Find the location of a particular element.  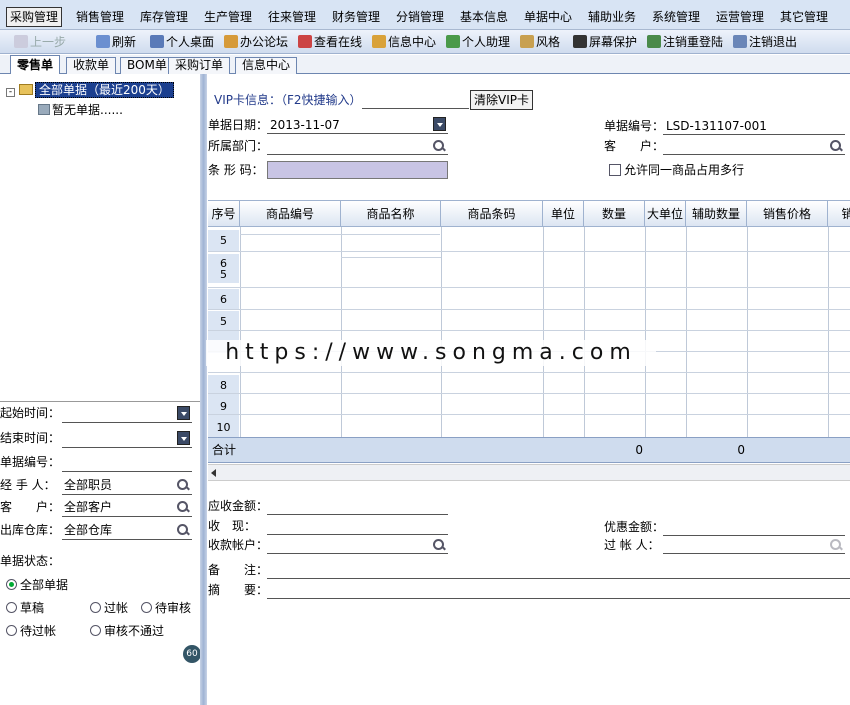

radio-pending-post: 待过帐 is located at coordinates (31, 631).